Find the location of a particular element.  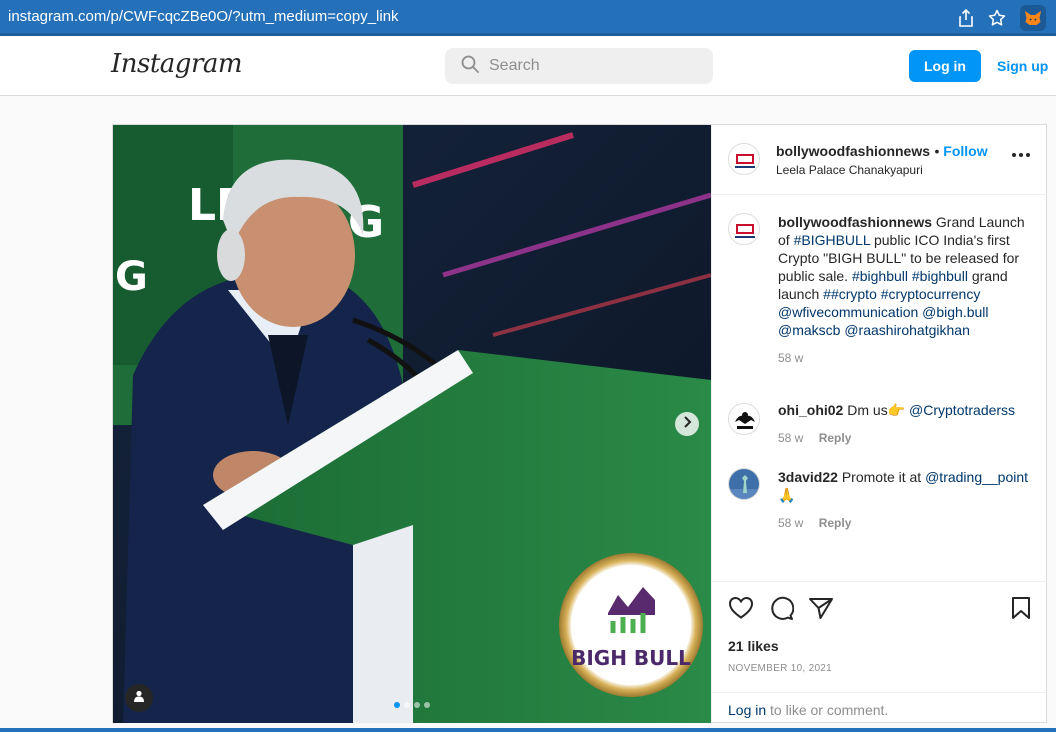

caption-meta: 58 w is located at coordinates (909, 358).